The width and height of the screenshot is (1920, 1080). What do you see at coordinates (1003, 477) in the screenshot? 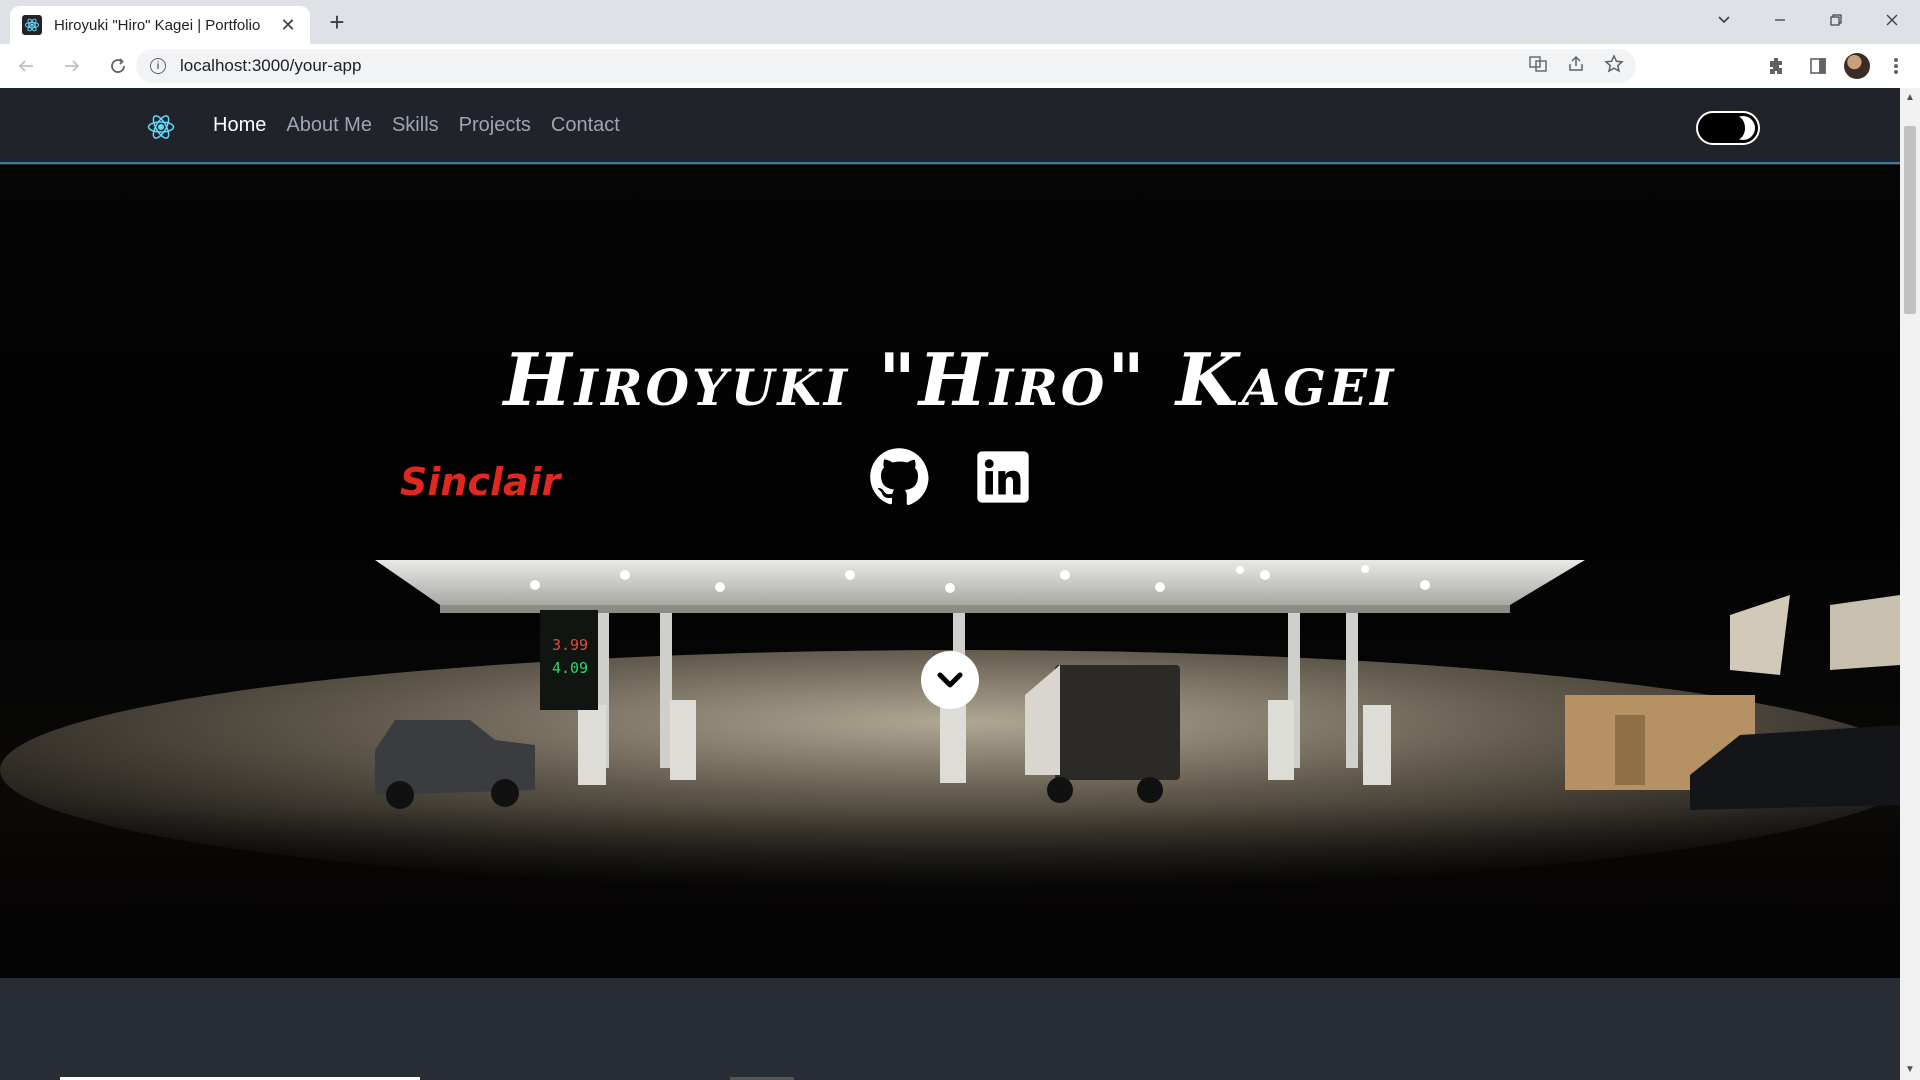
I see `linkedin-icon` at bounding box center [1003, 477].